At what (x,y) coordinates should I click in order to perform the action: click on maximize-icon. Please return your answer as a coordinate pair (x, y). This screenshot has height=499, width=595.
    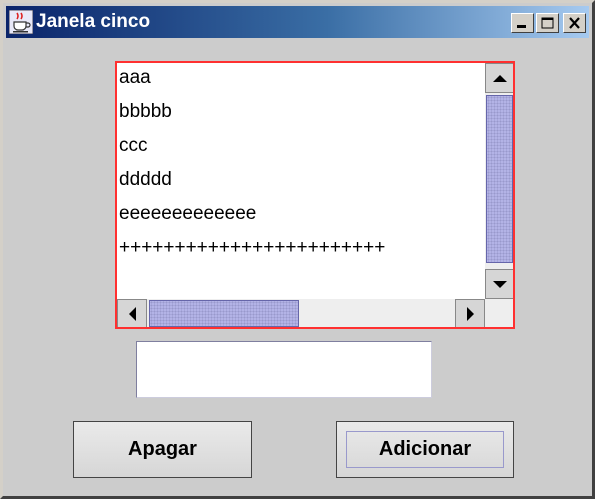
    Looking at the image, I should click on (547, 23).